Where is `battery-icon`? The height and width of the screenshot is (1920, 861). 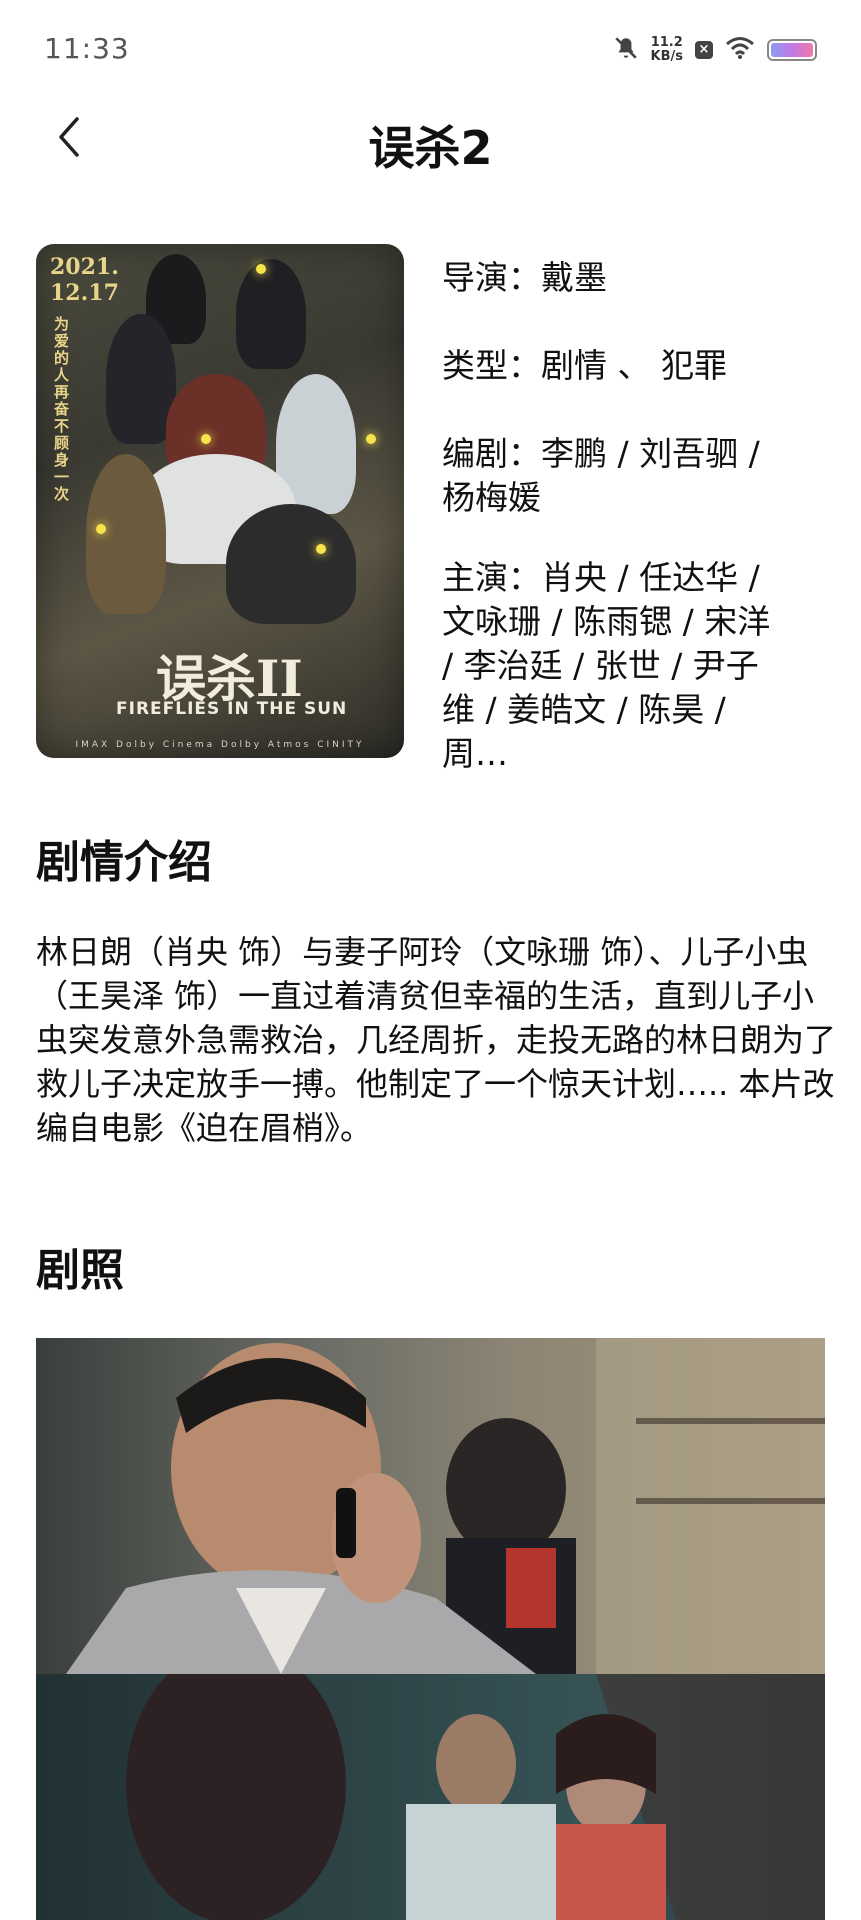 battery-icon is located at coordinates (792, 50).